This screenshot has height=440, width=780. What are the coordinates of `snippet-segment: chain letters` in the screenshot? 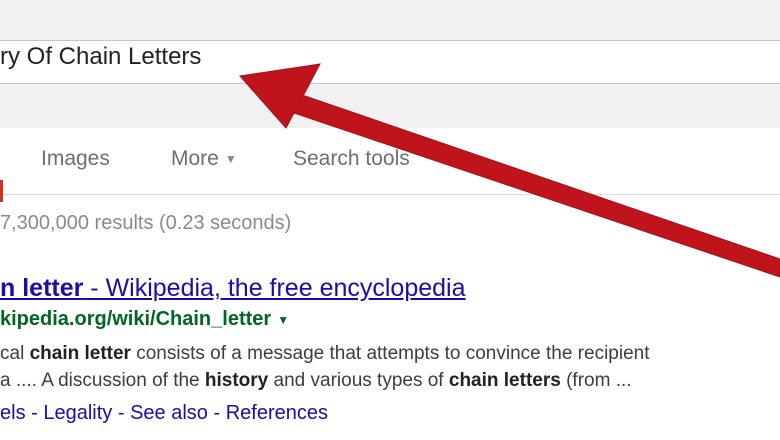 It's located at (504, 380).